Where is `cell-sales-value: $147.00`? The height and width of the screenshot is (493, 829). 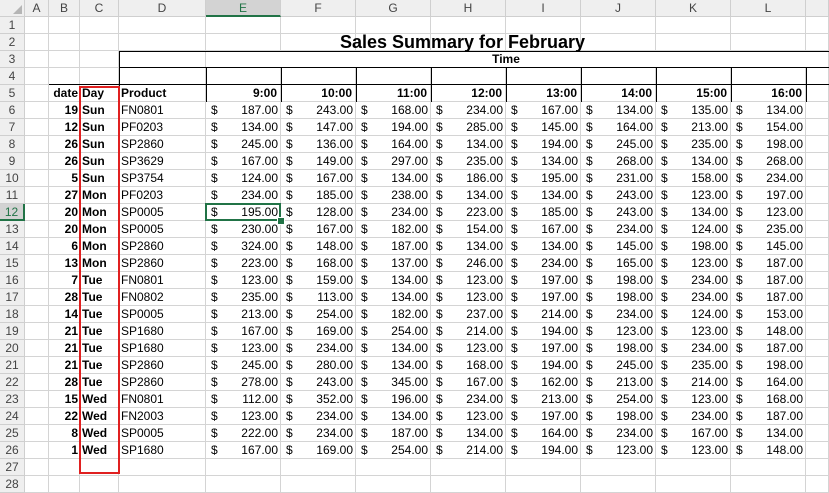 cell-sales-value: $147.00 is located at coordinates (318, 127).